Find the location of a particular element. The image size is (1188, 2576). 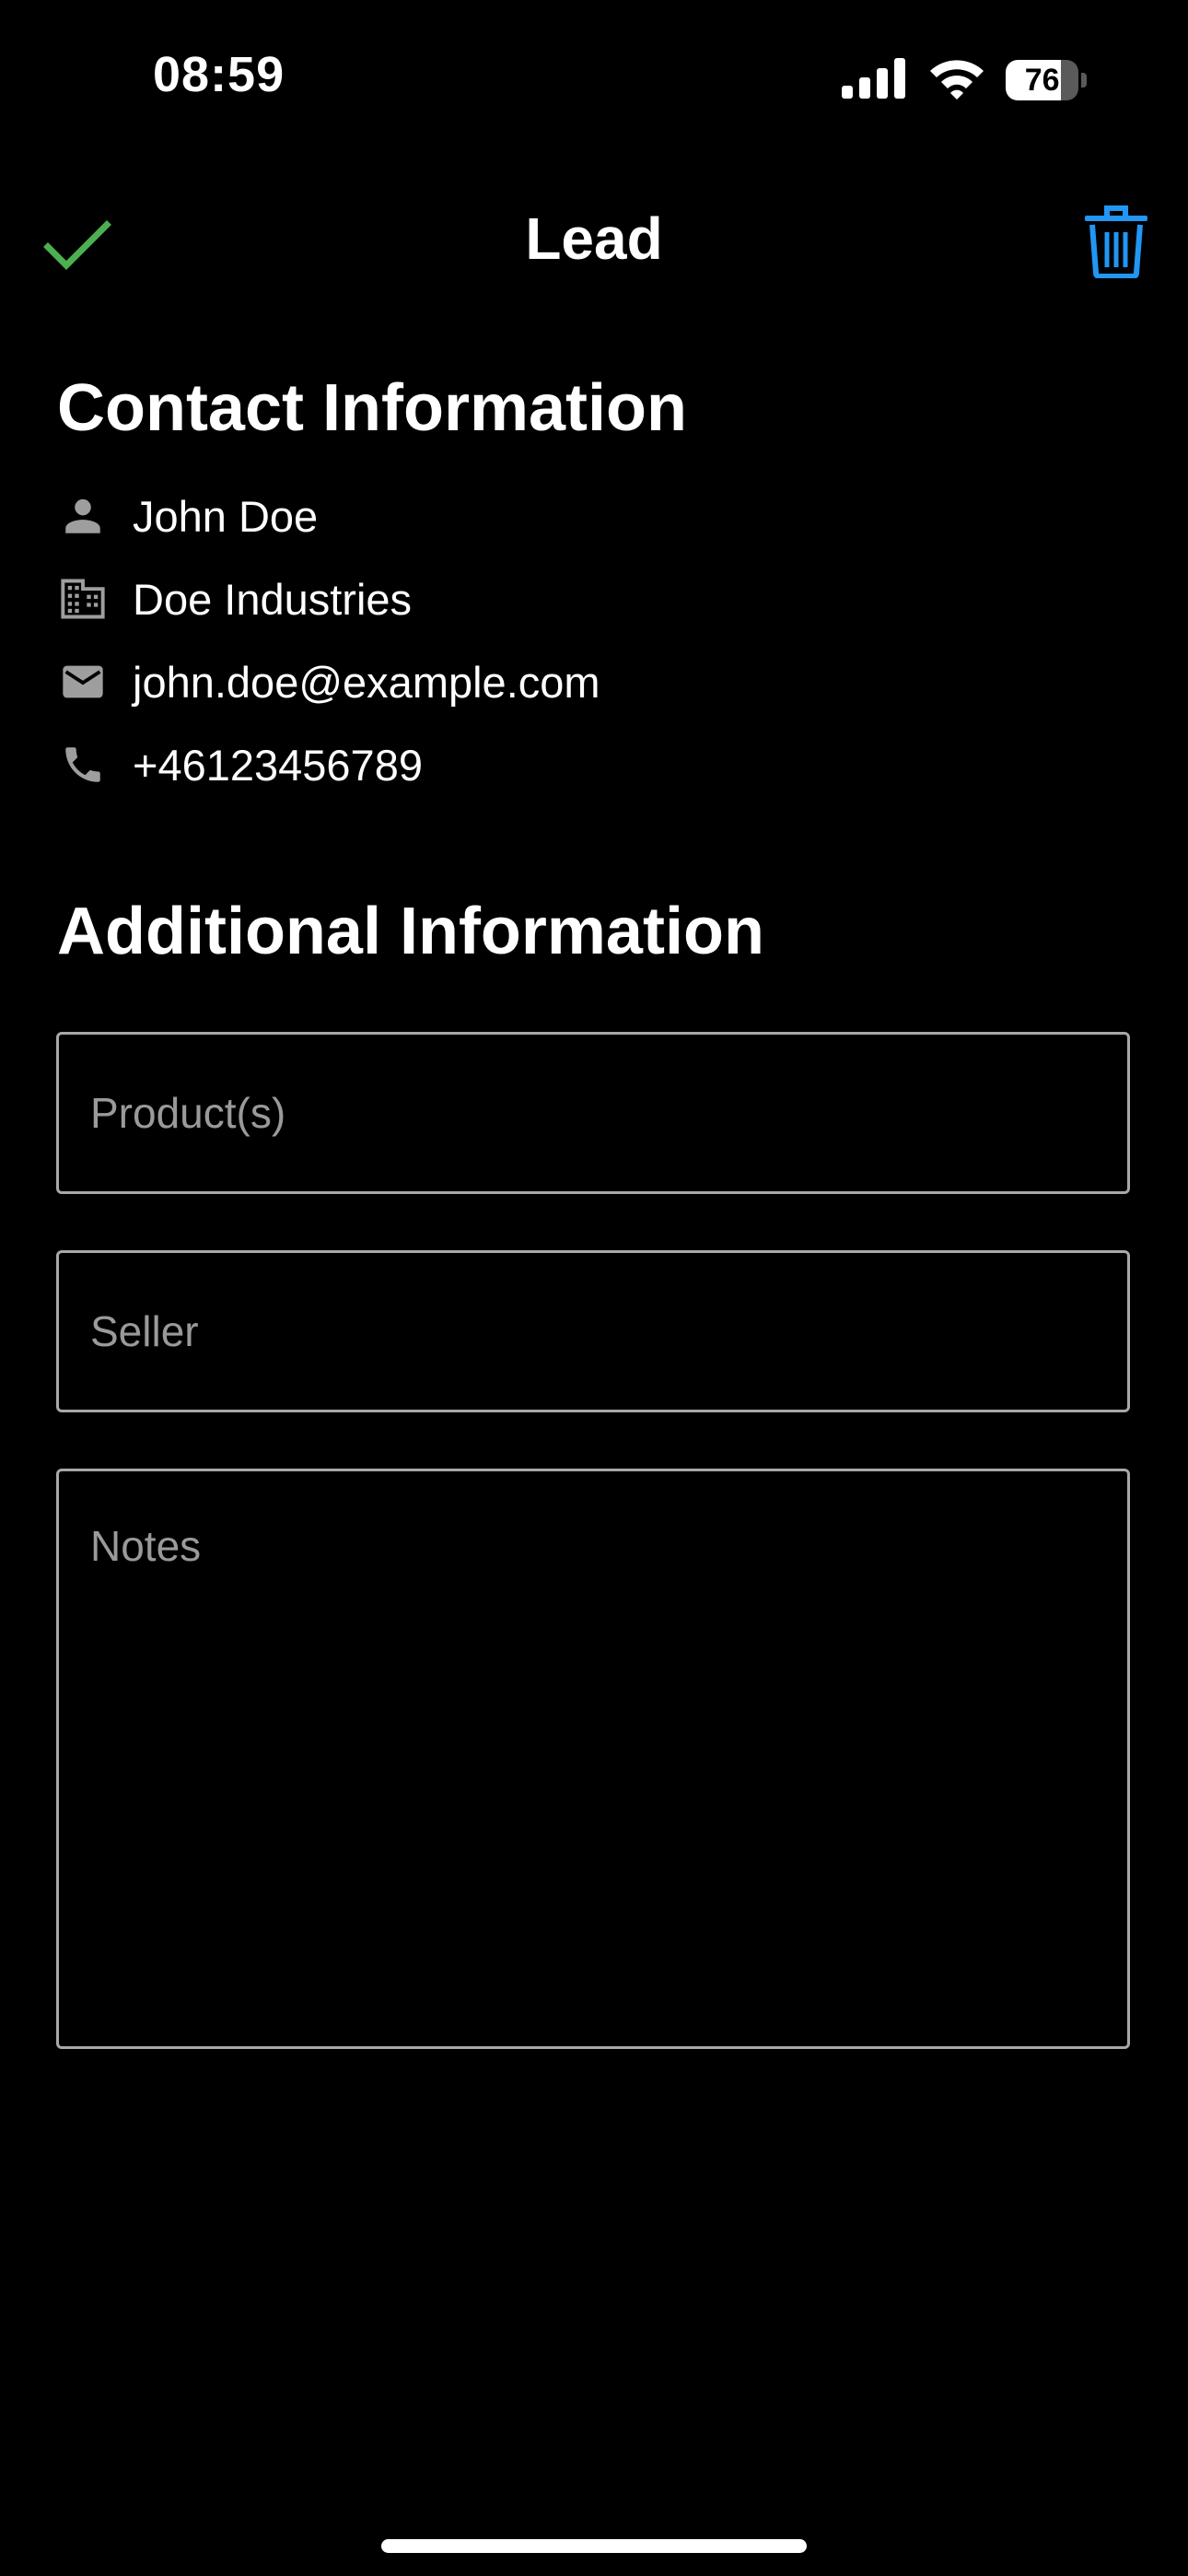

person-icon is located at coordinates (83, 516).